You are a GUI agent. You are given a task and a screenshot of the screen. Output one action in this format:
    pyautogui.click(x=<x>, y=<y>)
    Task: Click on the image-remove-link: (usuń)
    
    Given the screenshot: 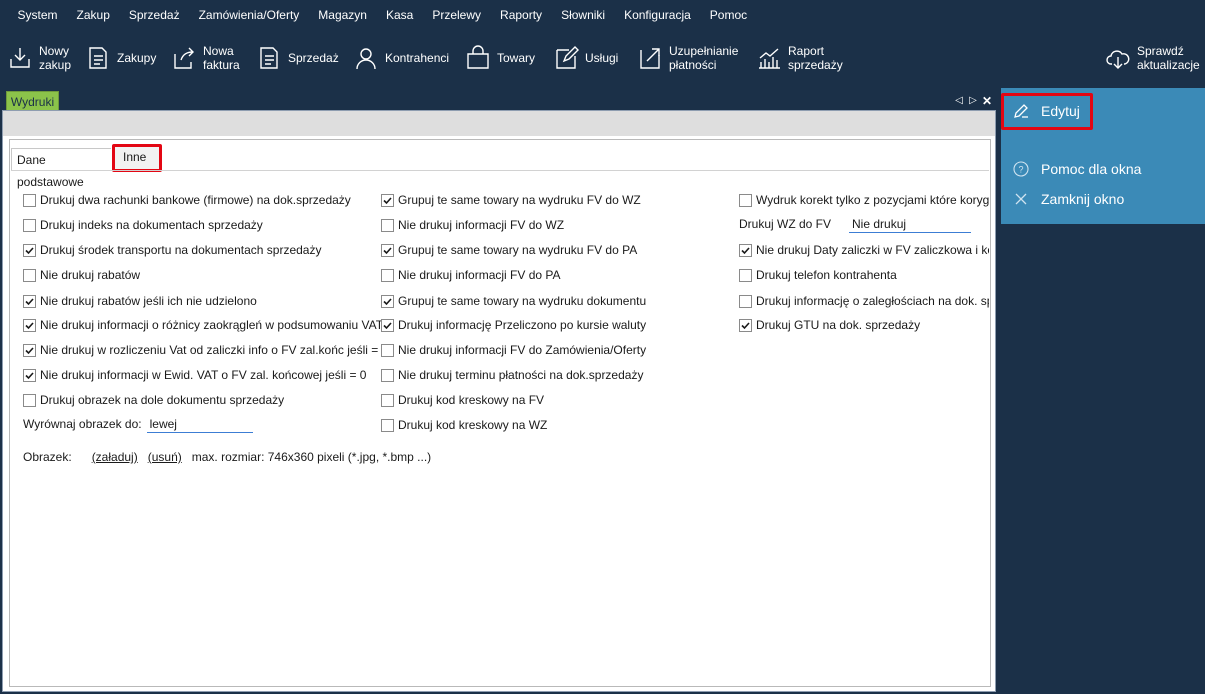 What is the action you would take?
    pyautogui.click(x=165, y=457)
    